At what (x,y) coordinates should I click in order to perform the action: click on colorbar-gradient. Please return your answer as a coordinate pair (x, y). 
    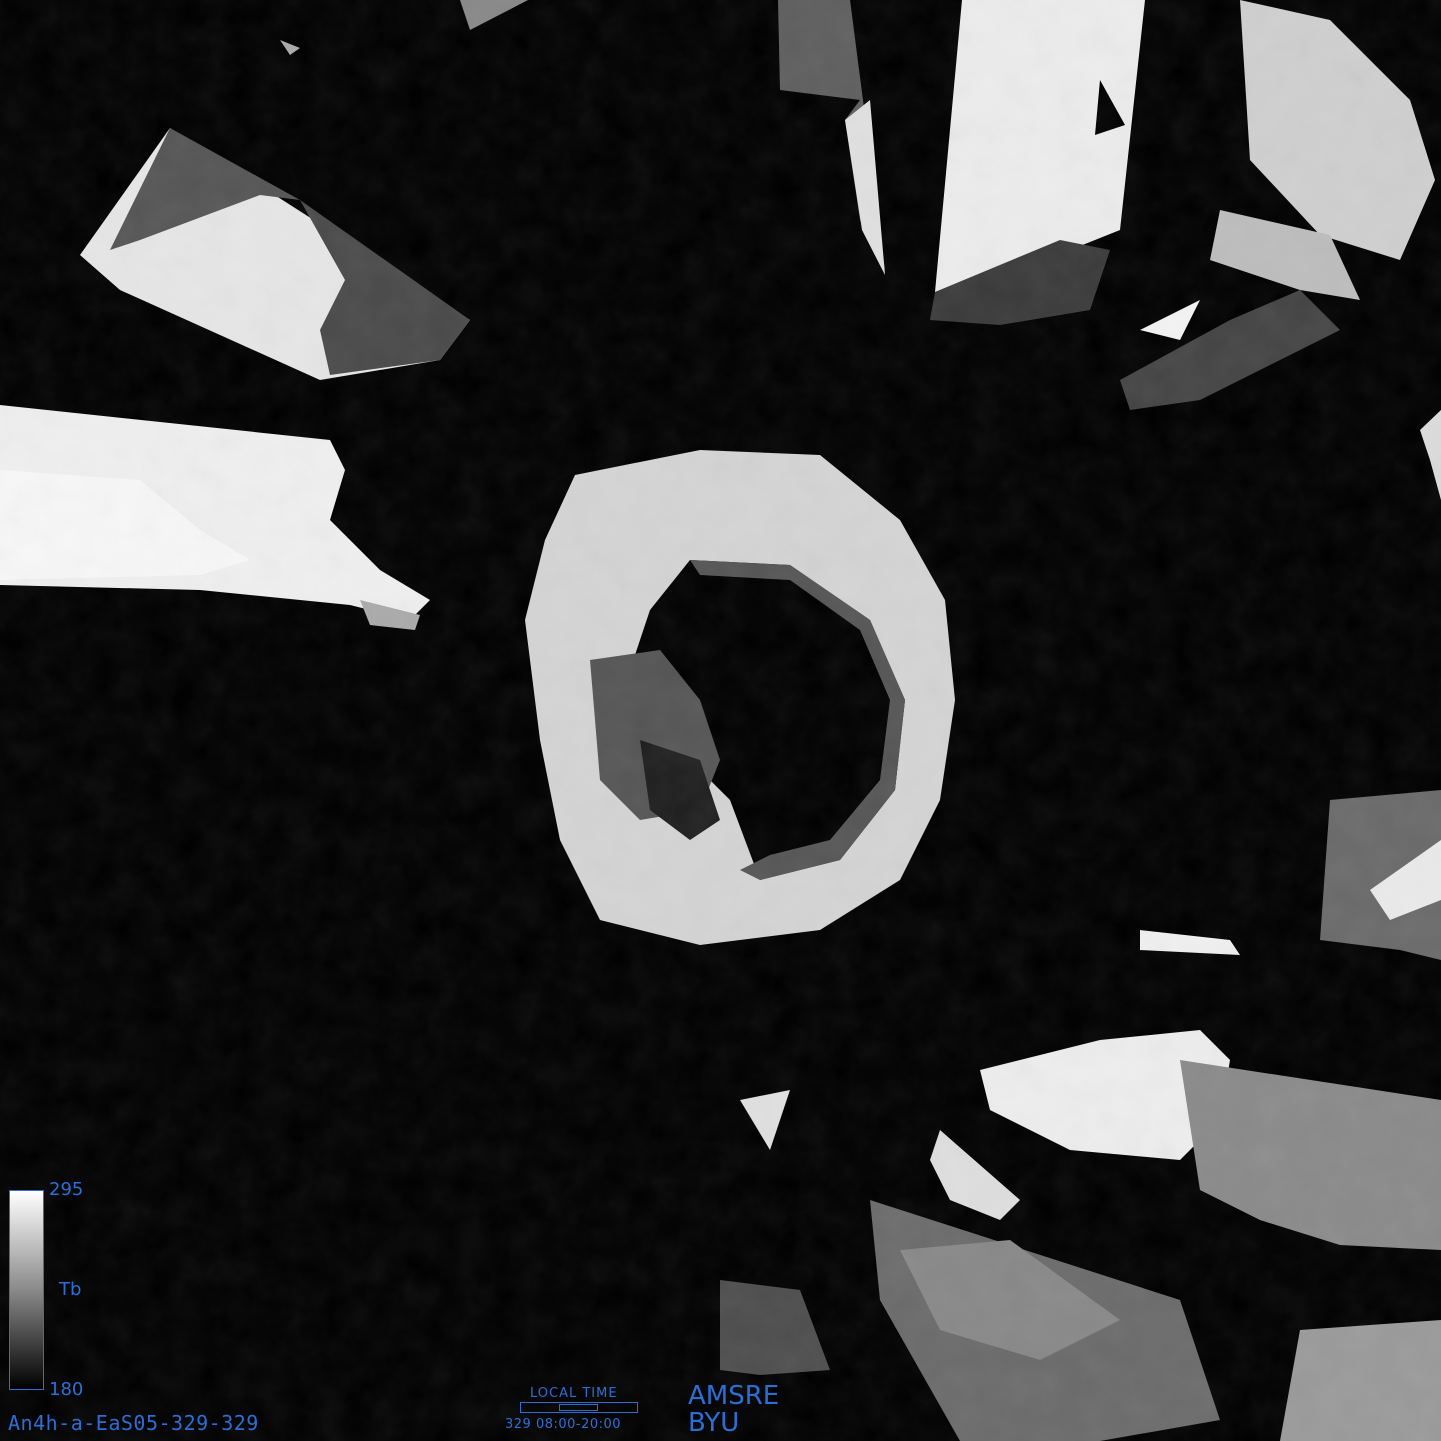
    Looking at the image, I should click on (26, 1290).